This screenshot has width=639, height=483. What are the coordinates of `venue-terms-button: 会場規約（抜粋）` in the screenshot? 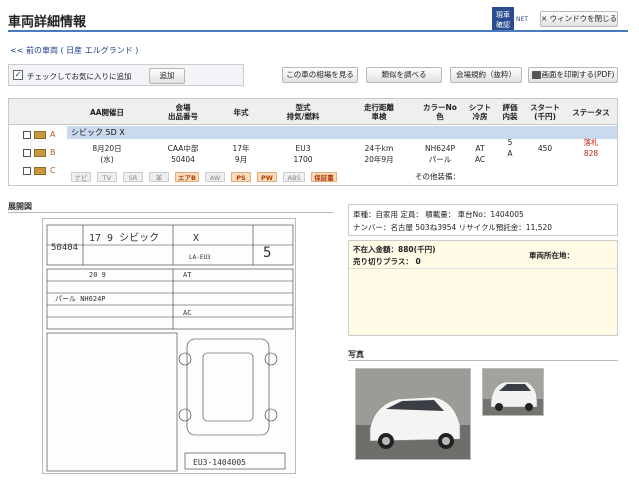 It's located at (486, 75).